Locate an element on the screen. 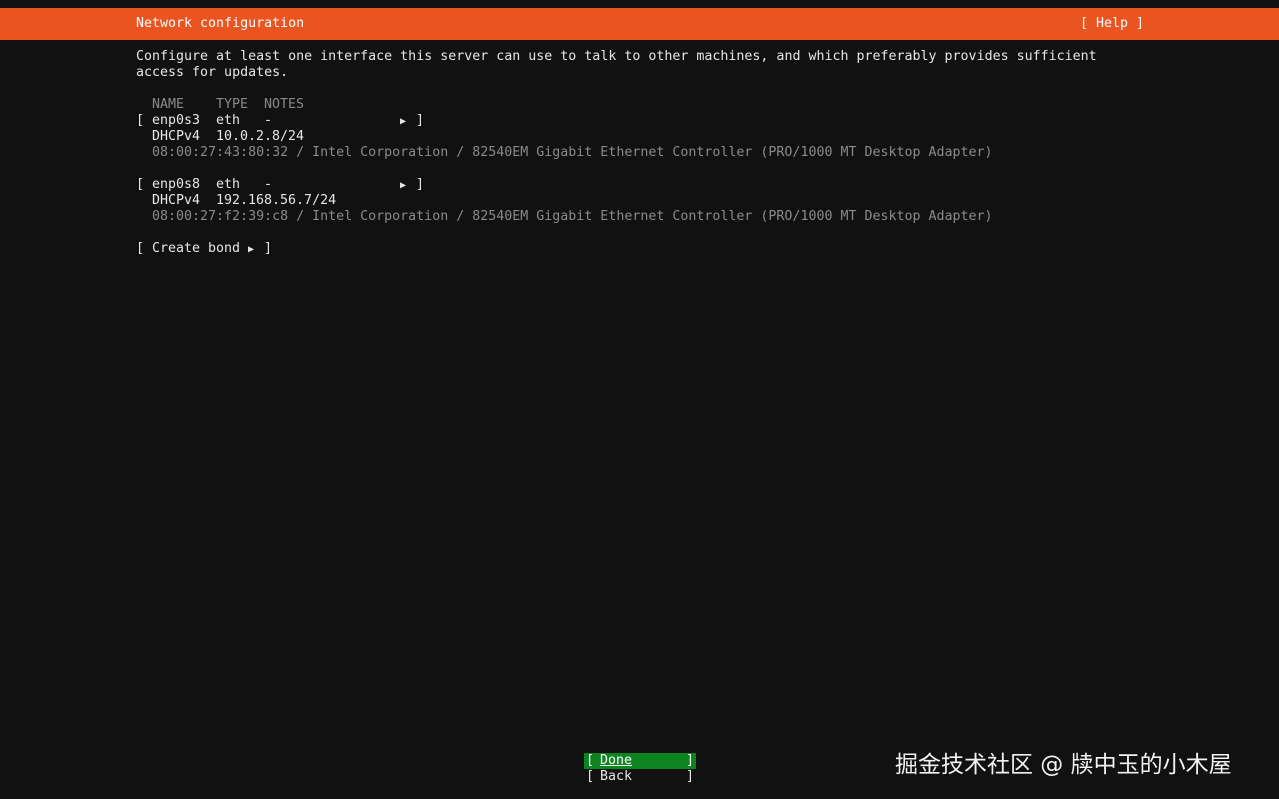 This screenshot has height=799, width=1279. done-label: Done is located at coordinates (616, 760).